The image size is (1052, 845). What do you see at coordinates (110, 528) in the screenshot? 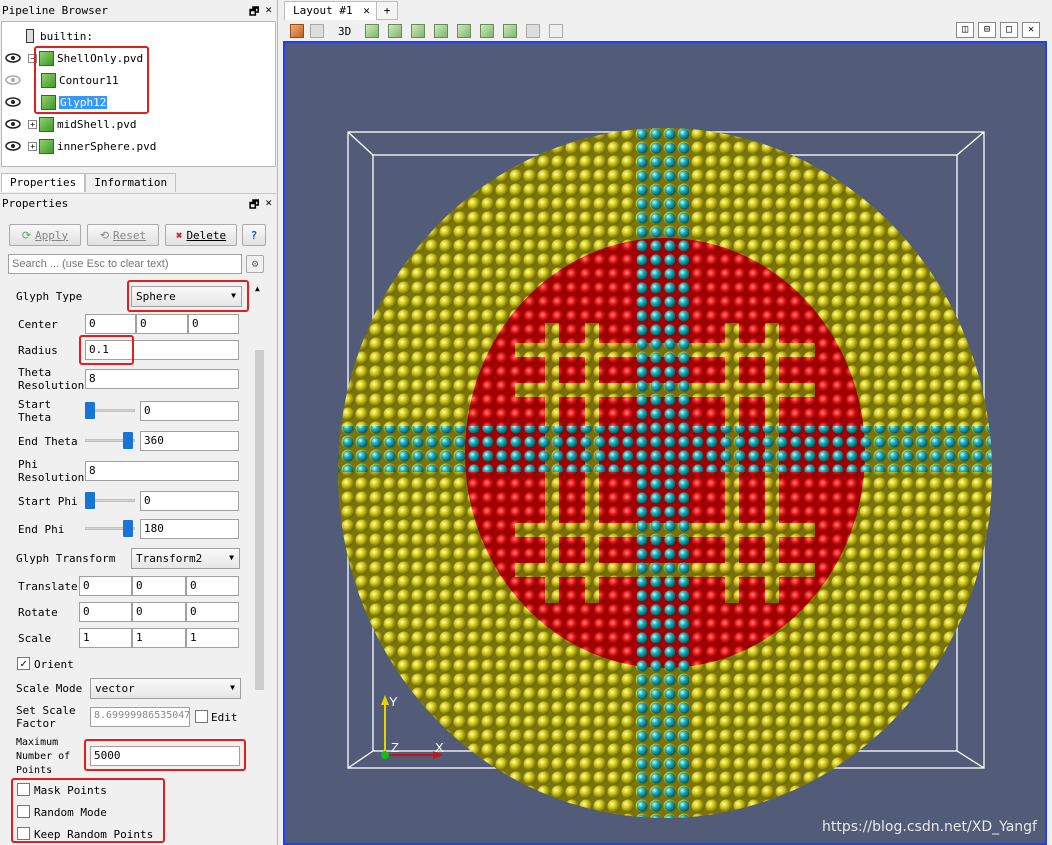
I see `end-phi-slider` at bounding box center [110, 528].